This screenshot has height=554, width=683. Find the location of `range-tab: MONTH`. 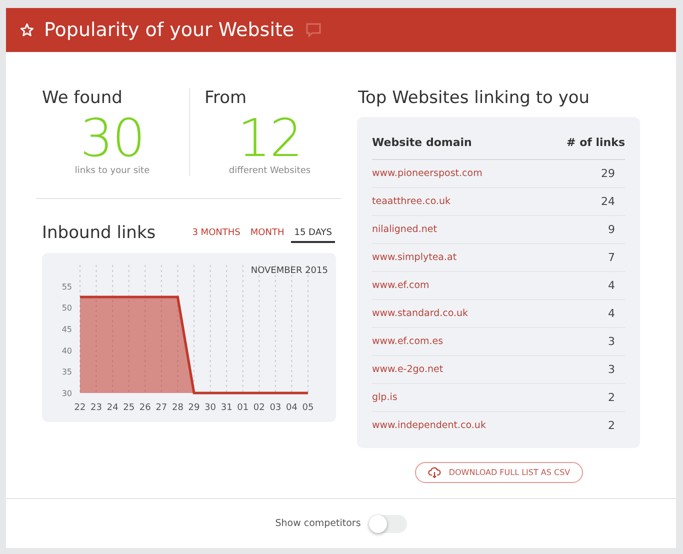

range-tab: MONTH is located at coordinates (267, 234).